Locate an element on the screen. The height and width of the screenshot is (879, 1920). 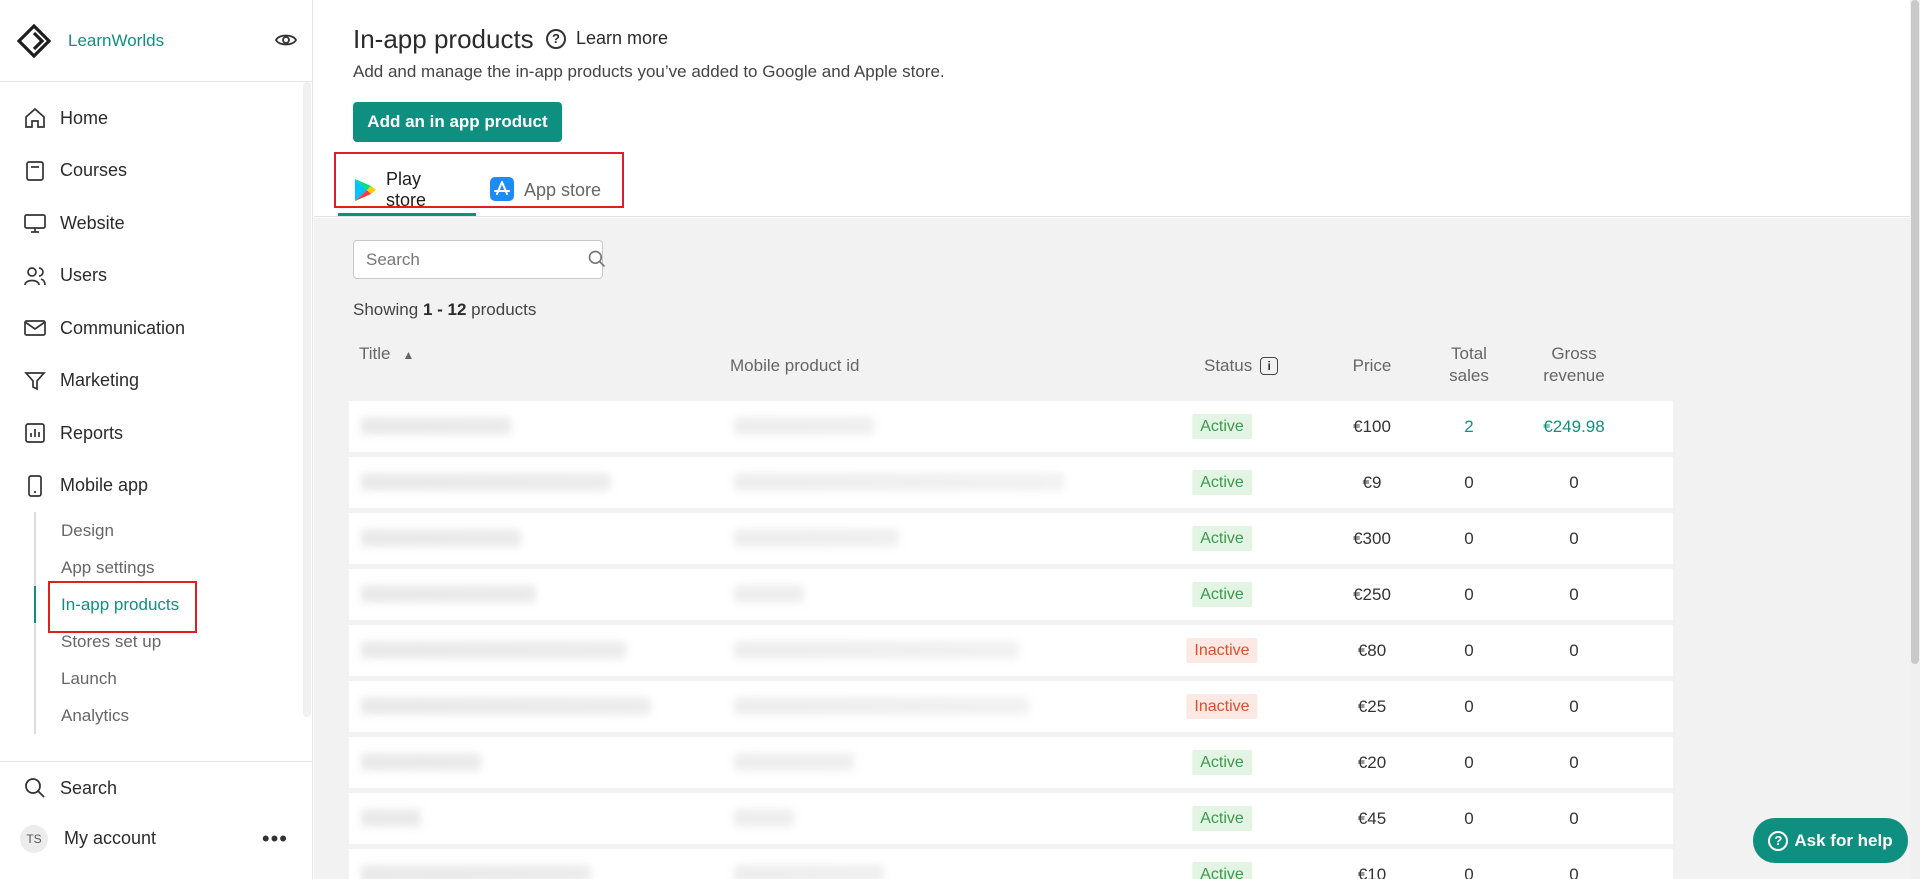
subnav-item-launch: Launch is located at coordinates (174, 678).